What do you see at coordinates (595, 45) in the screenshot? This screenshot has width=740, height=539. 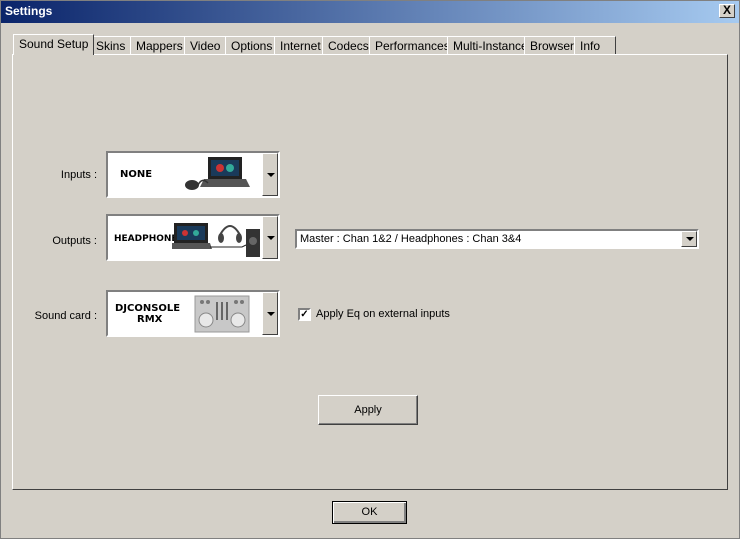 I see `tab-info: Info` at bounding box center [595, 45].